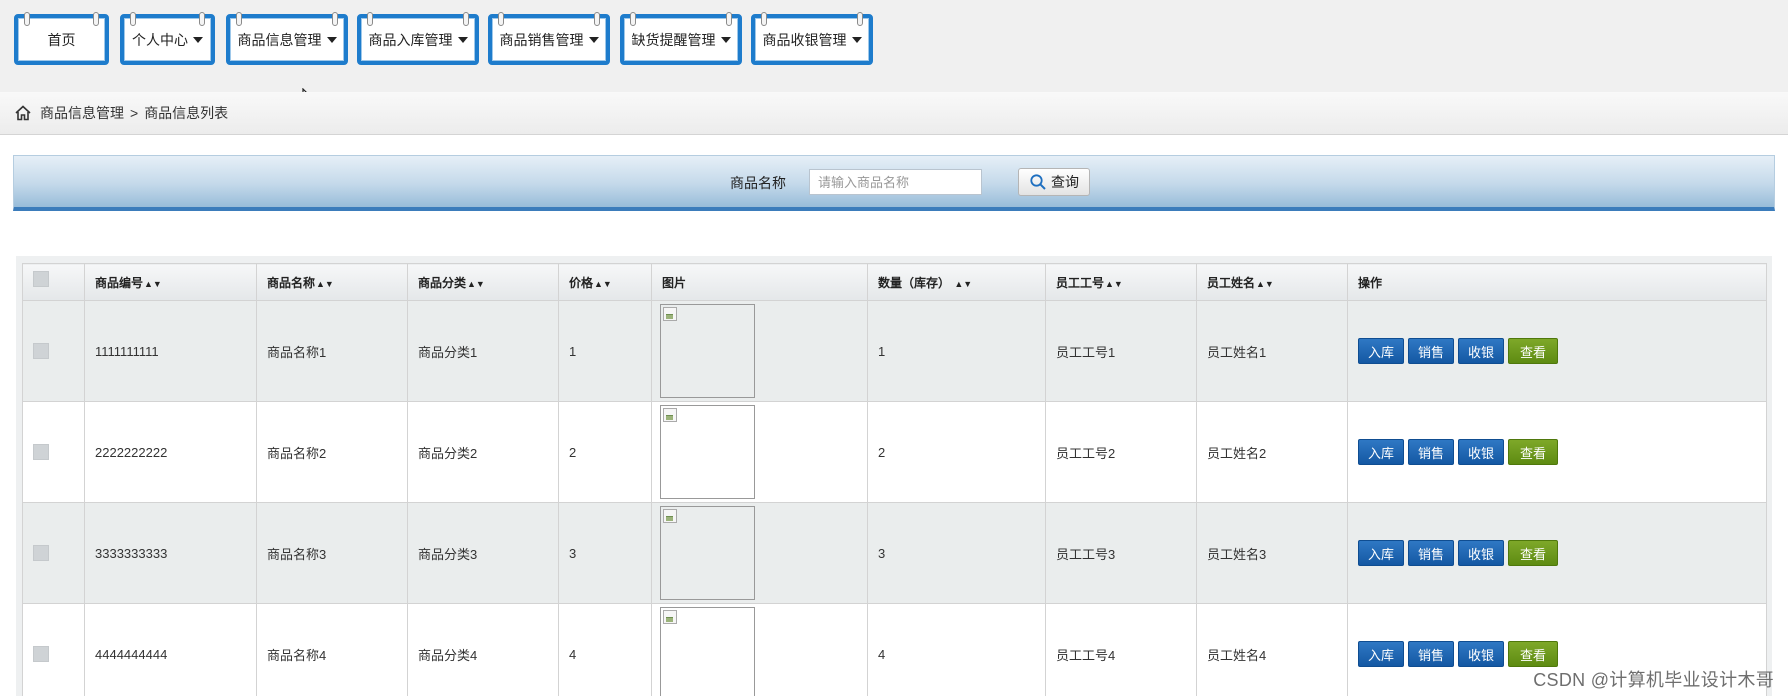 Image resolution: width=1788 pixels, height=696 pixels. I want to click on column-header-price: 价格▲▼, so click(605, 282).